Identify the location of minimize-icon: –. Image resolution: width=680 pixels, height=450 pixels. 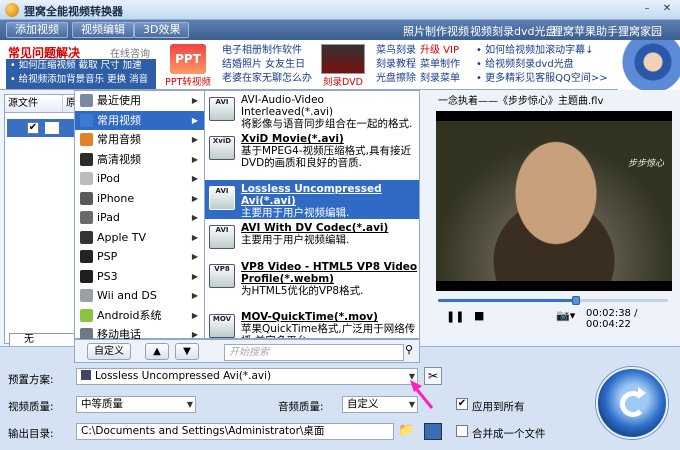
(647, 9).